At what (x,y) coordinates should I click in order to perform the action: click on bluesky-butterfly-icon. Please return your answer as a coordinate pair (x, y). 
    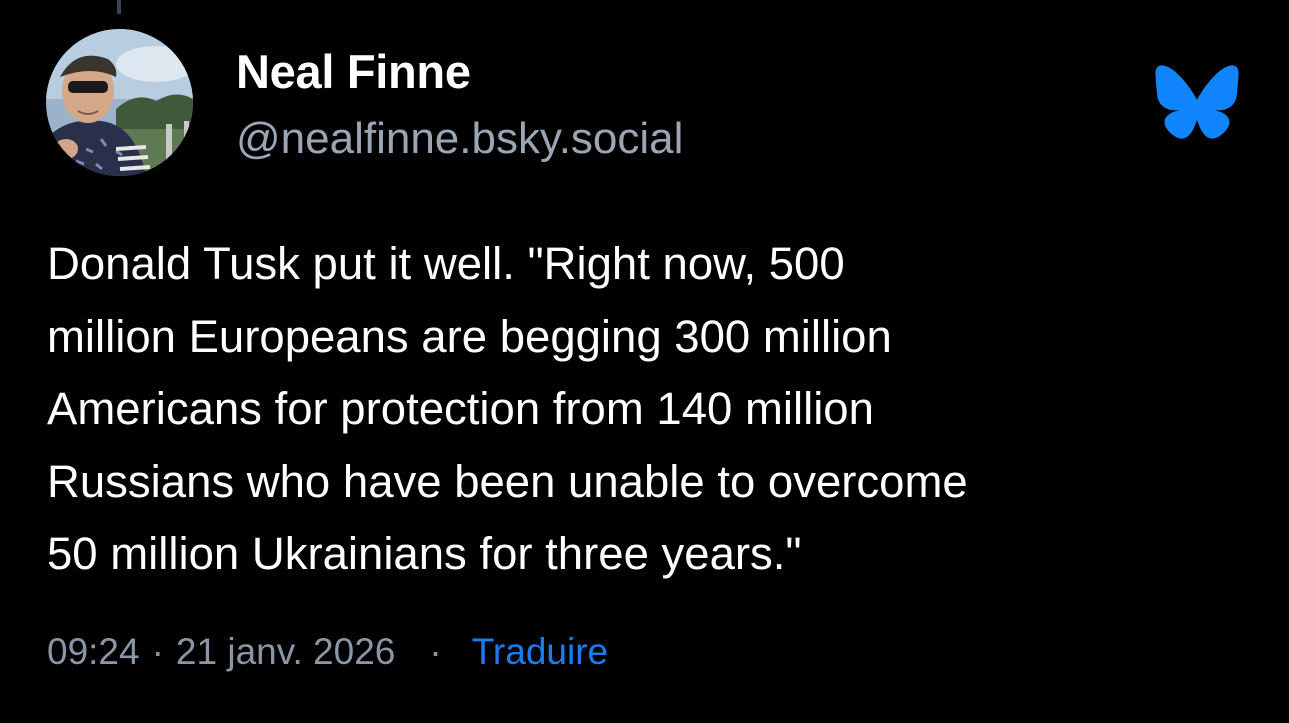
    Looking at the image, I should click on (1197, 102).